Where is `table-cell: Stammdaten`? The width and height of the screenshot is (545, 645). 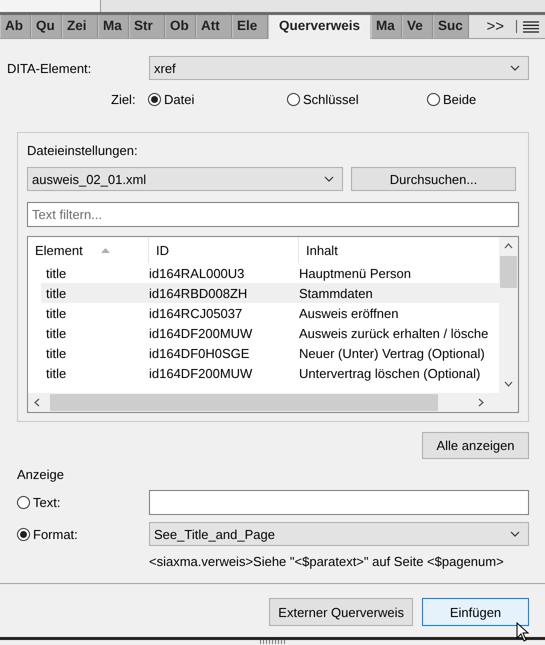
table-cell: Stammdaten is located at coordinates (336, 293).